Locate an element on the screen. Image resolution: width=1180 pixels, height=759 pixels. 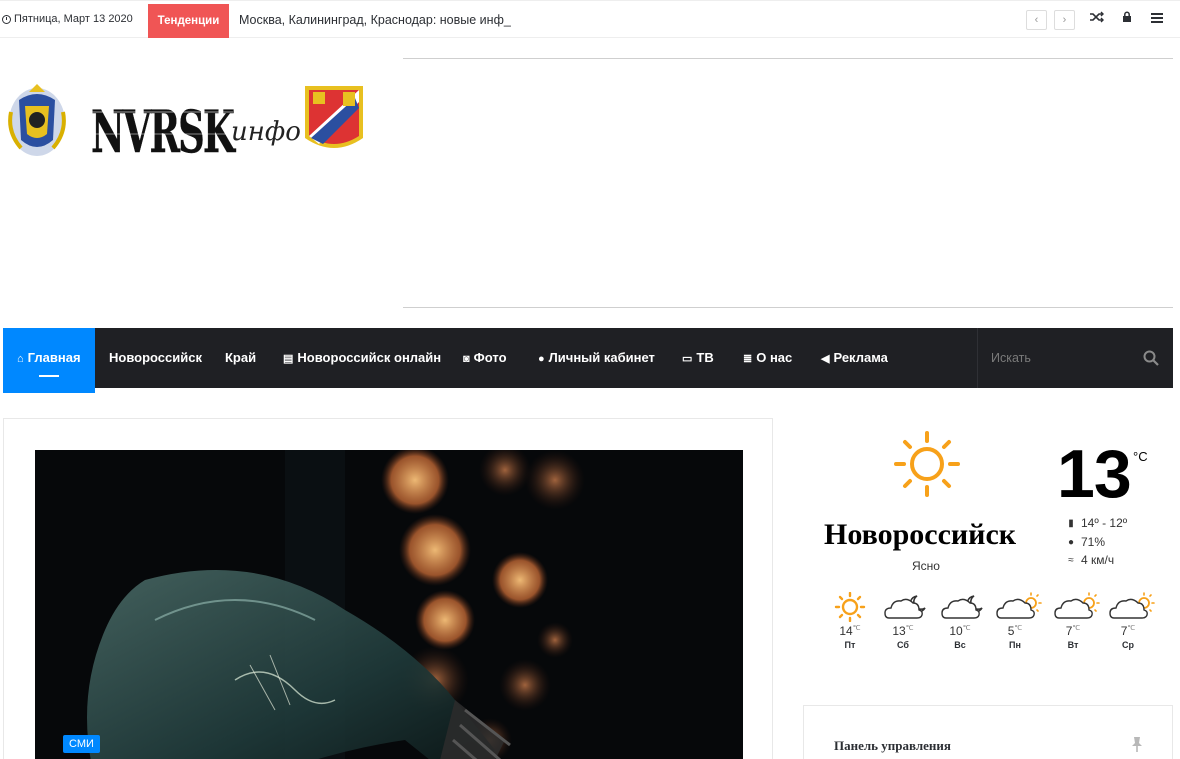
clock-icon is located at coordinates (6, 19).